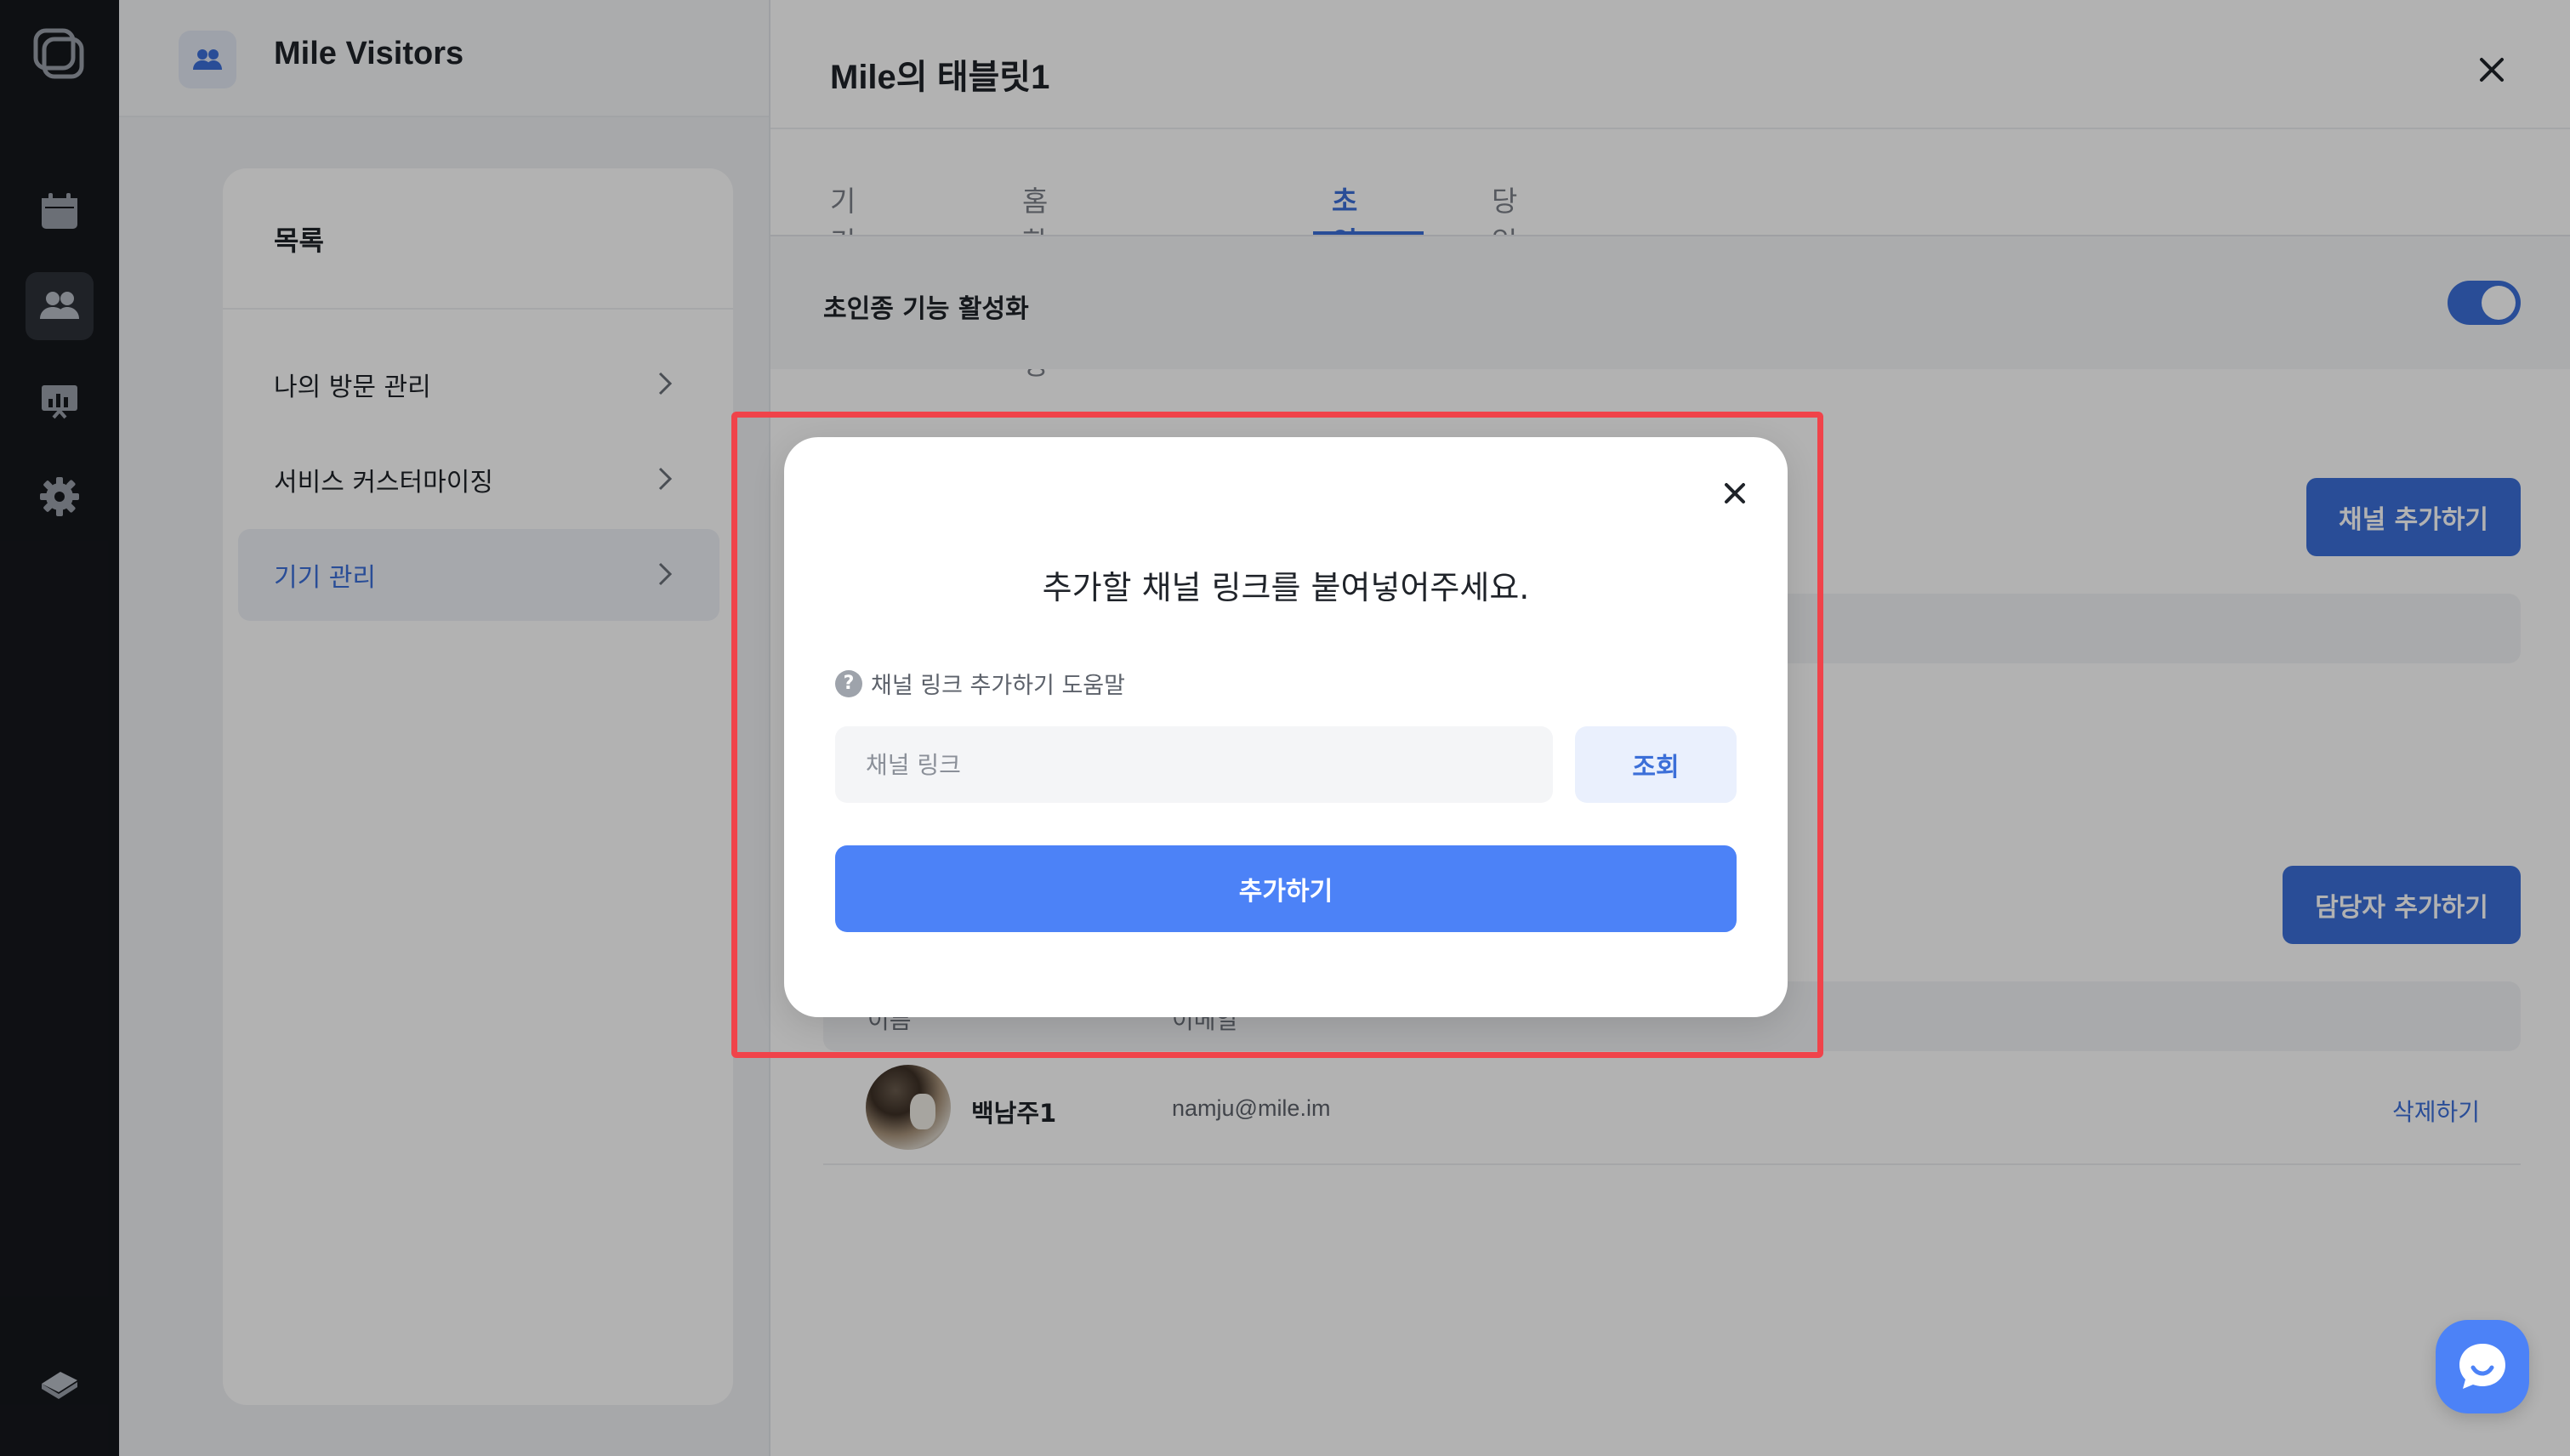 The height and width of the screenshot is (1456, 2570). Describe the element at coordinates (1286, 888) in the screenshot. I see `add-button: 추가하기` at that location.